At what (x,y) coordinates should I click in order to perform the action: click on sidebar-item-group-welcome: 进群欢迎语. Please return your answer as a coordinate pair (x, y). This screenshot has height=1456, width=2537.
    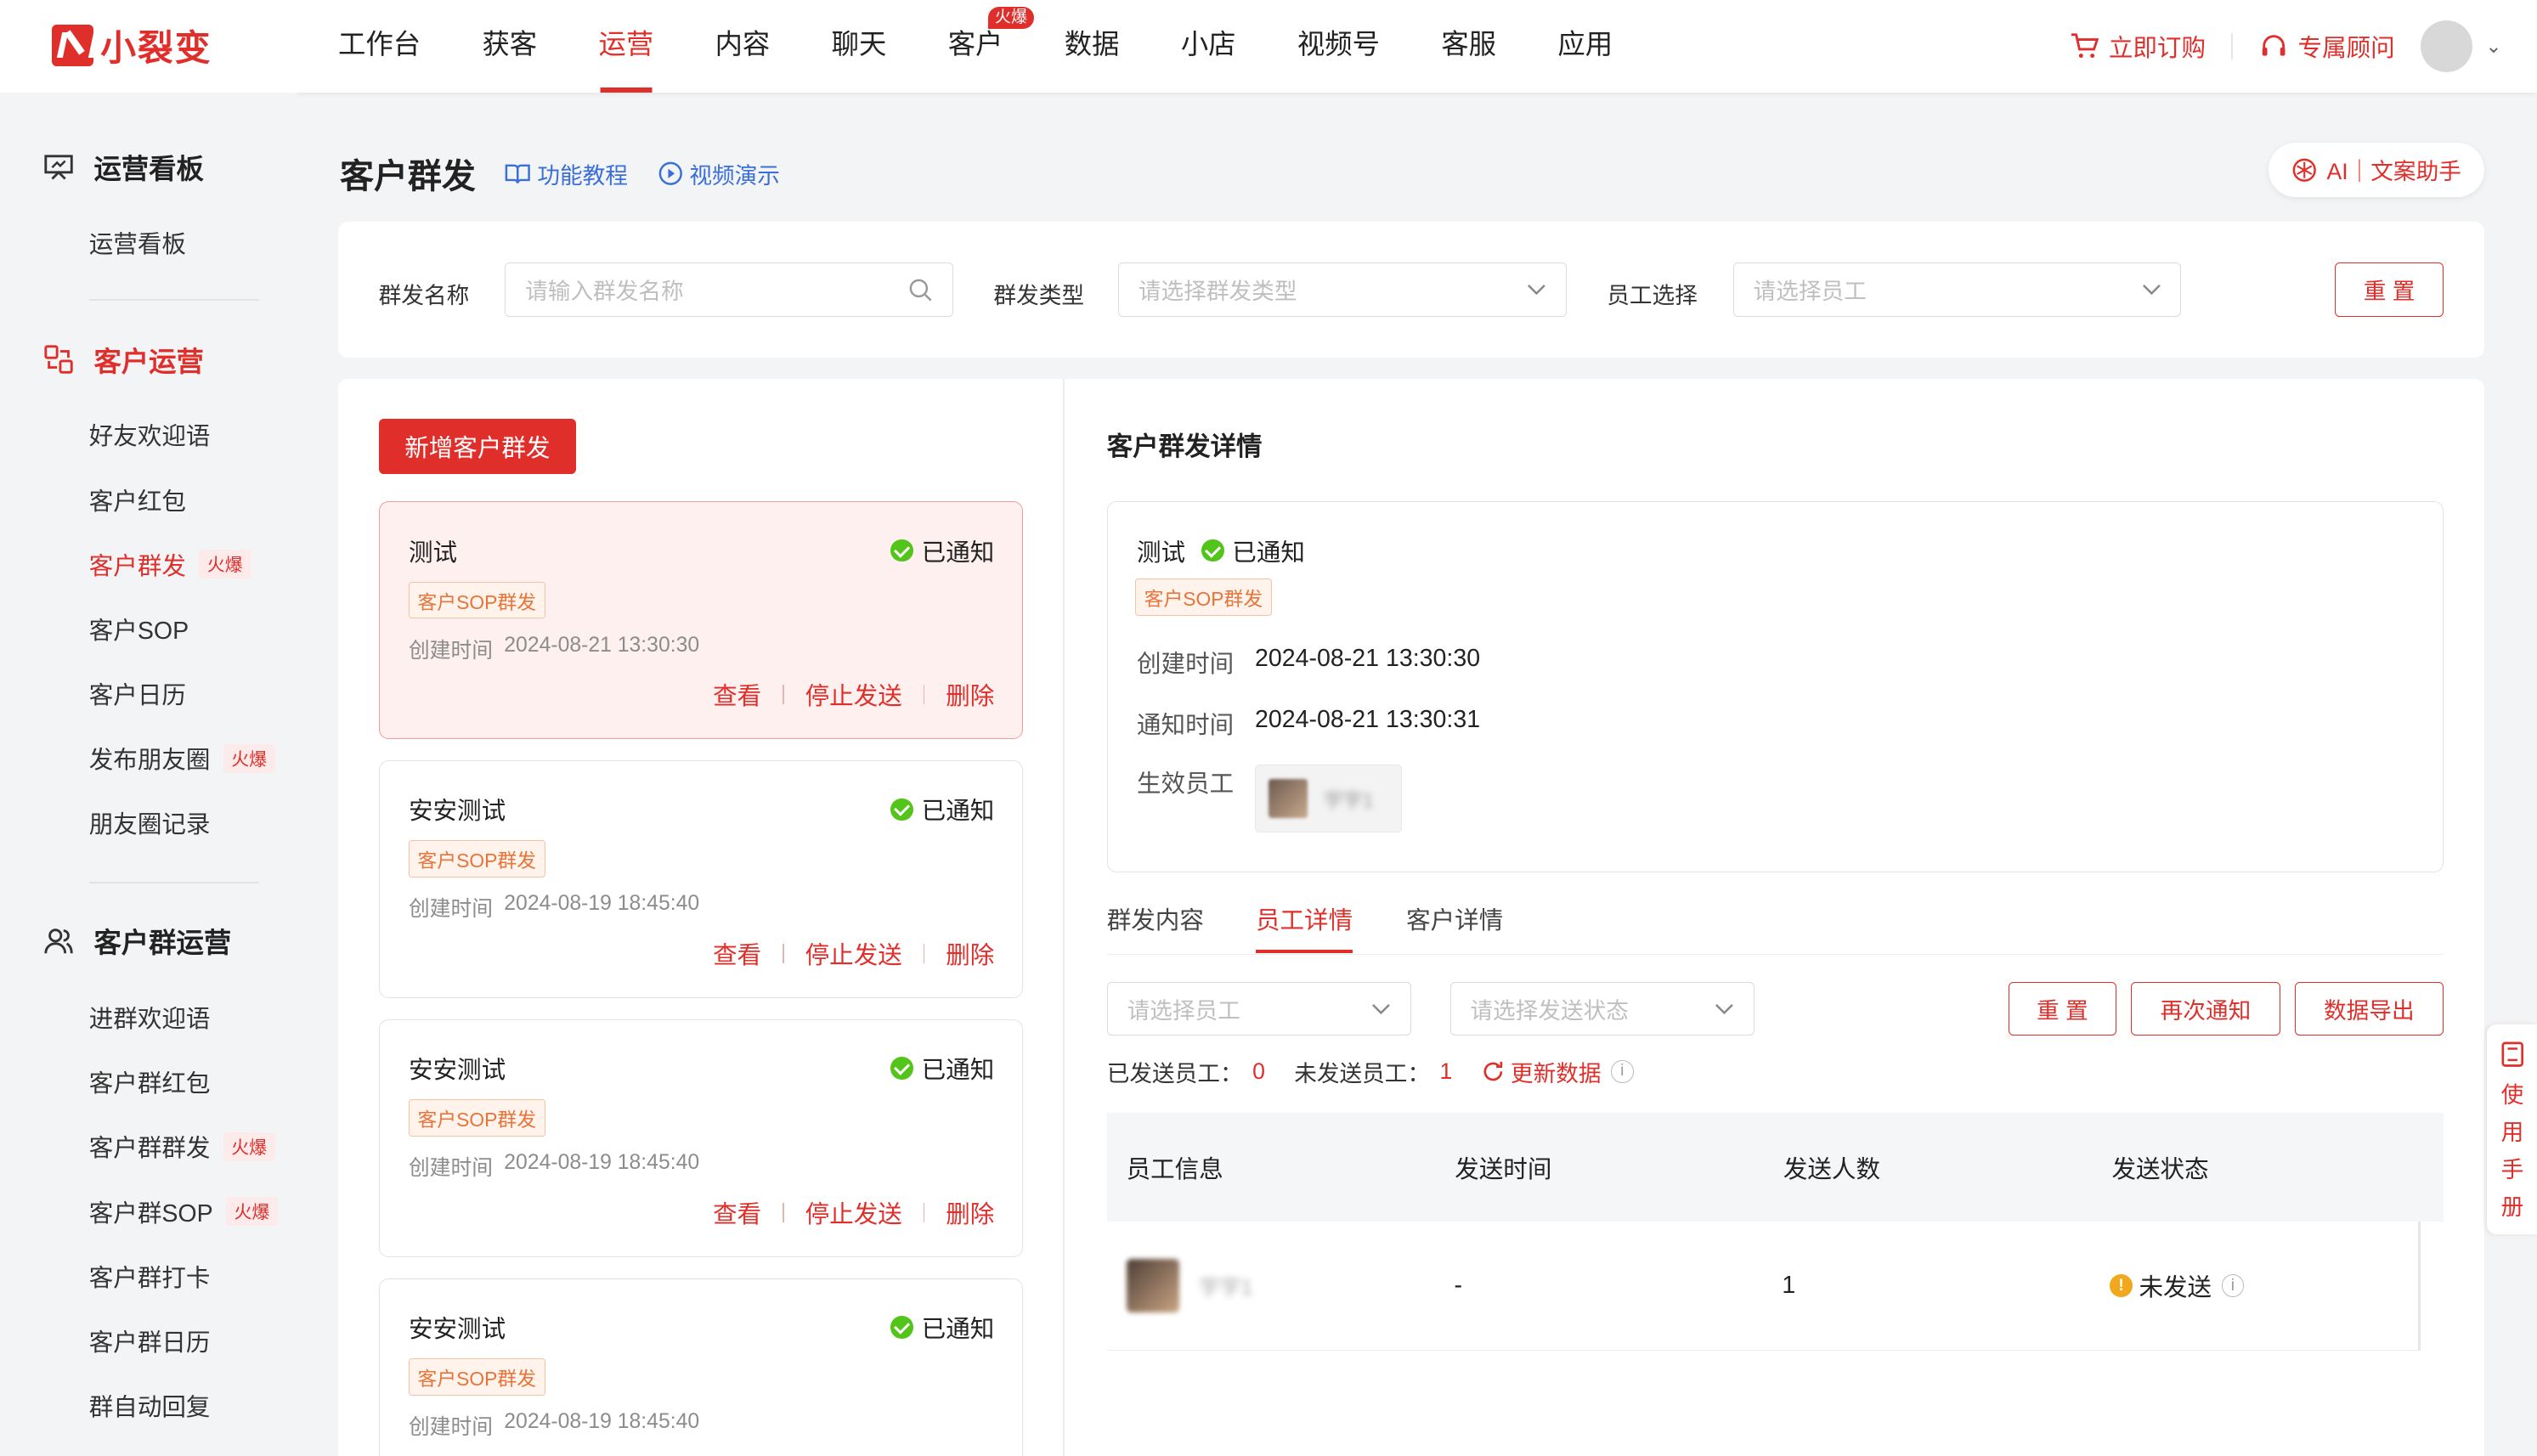
    Looking at the image, I should click on (150, 1017).